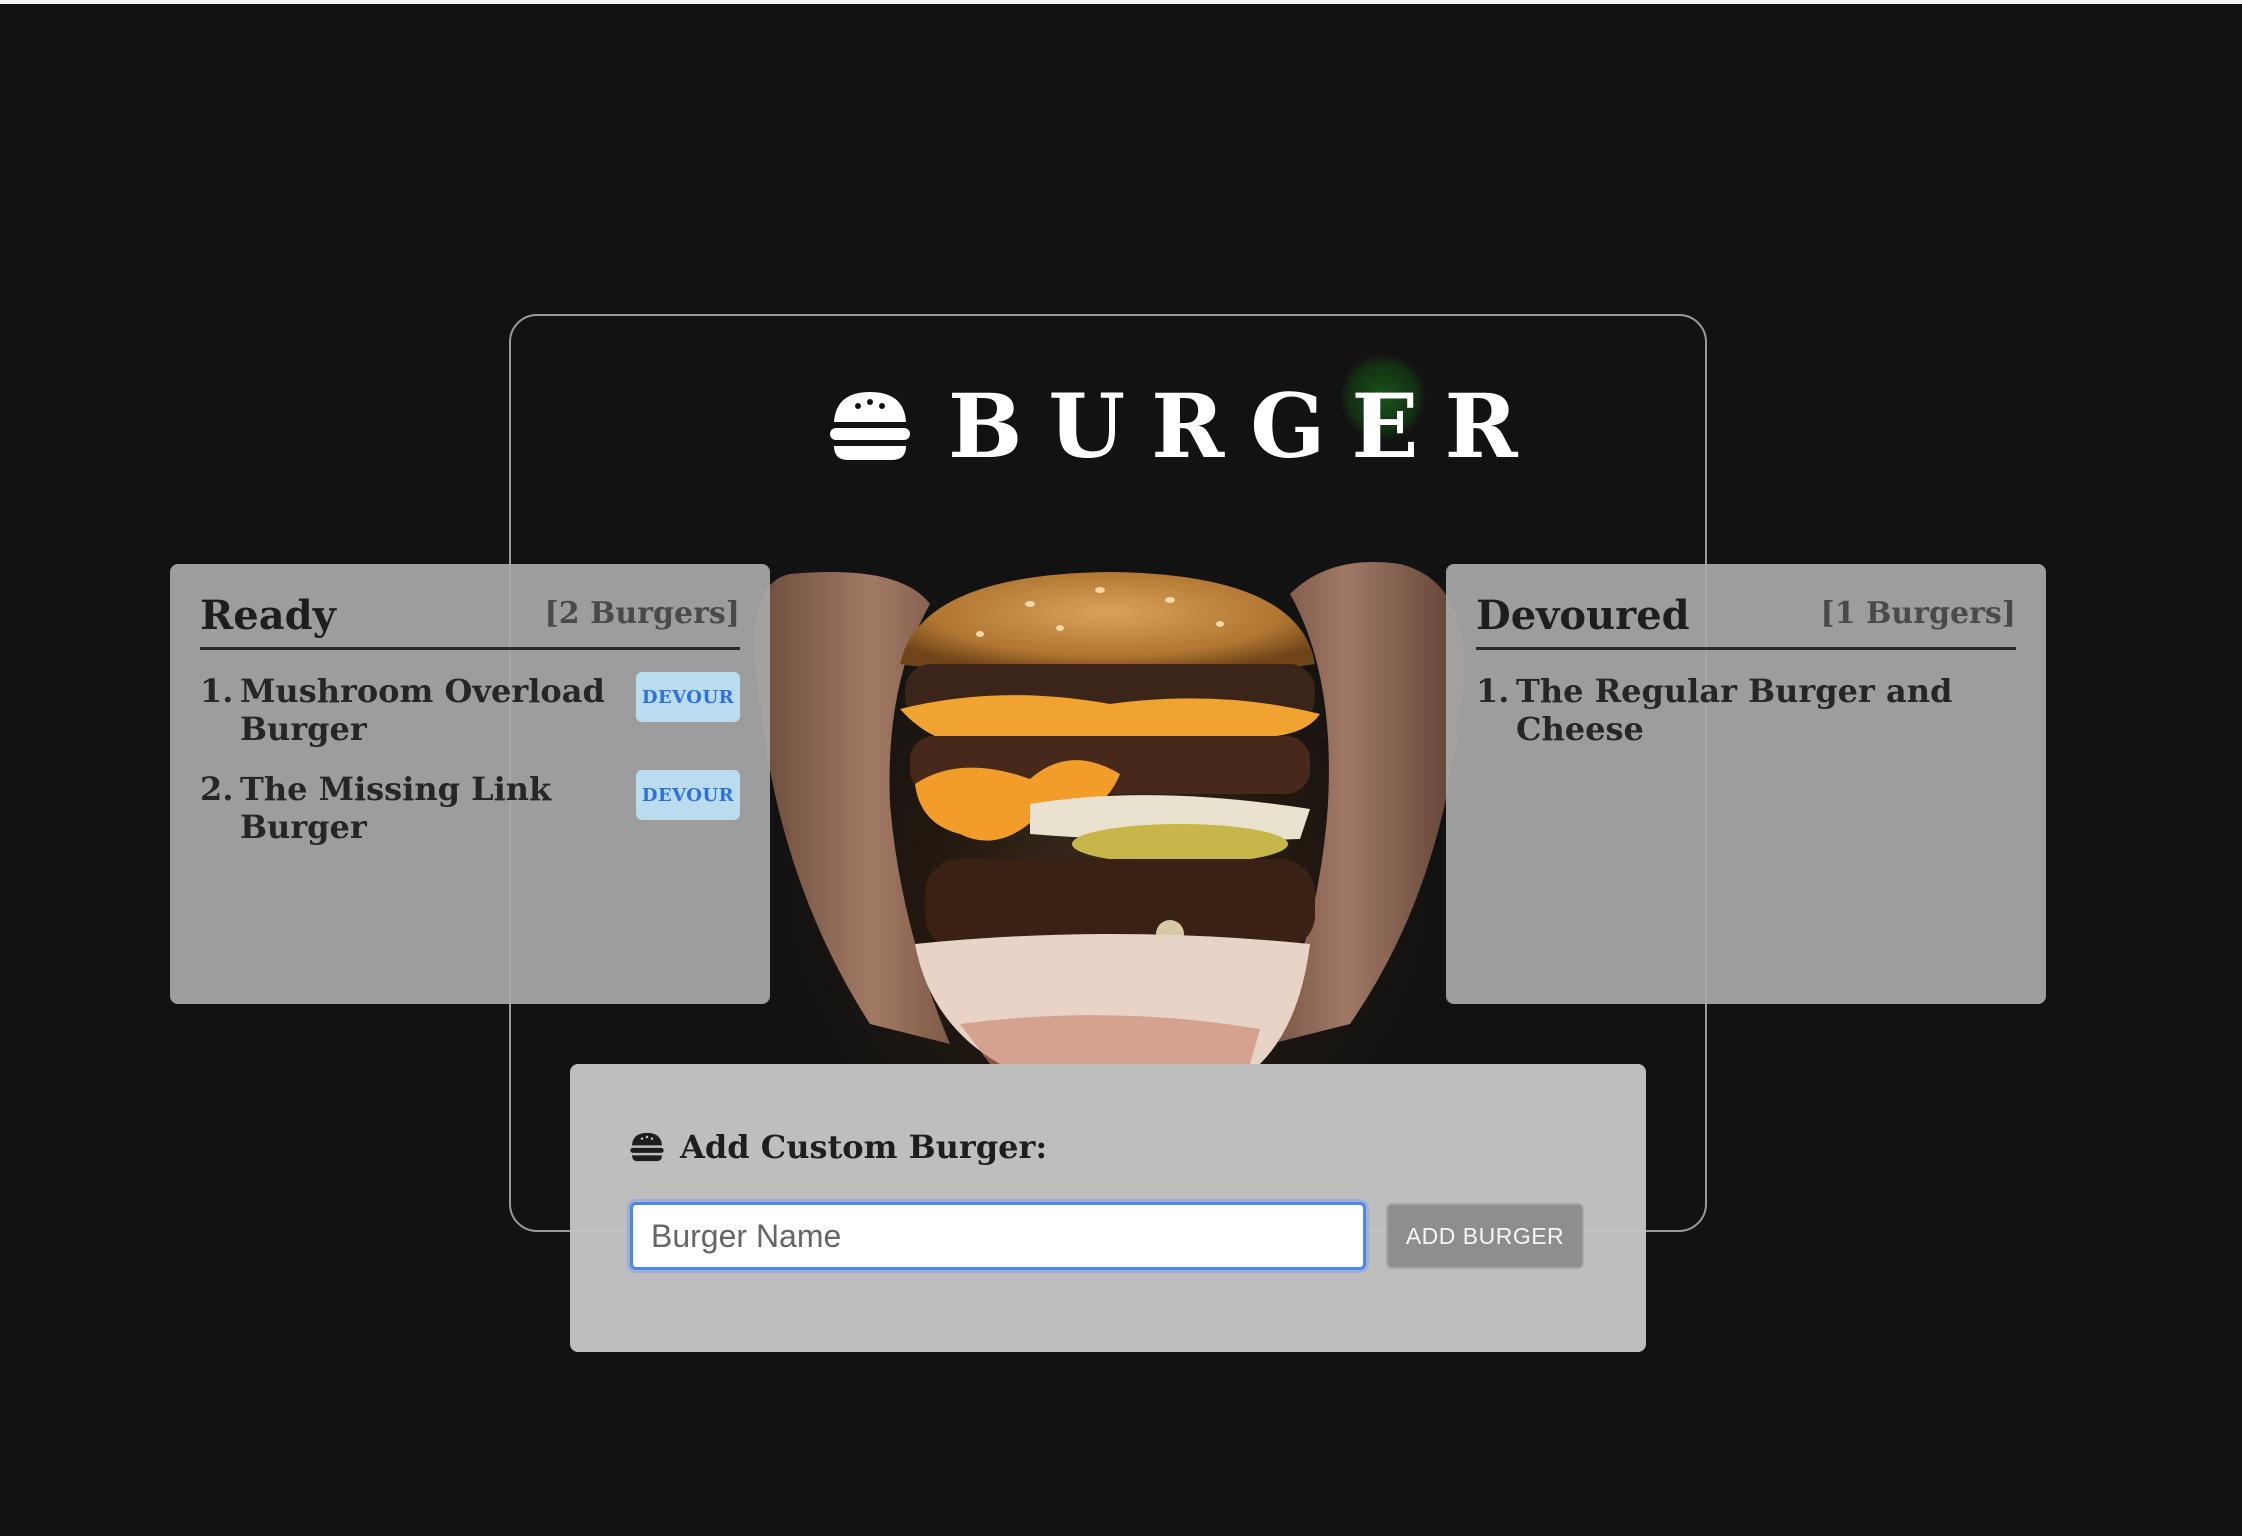  I want to click on burger-name: The Regular Burger and Cheese, so click(1734, 710).